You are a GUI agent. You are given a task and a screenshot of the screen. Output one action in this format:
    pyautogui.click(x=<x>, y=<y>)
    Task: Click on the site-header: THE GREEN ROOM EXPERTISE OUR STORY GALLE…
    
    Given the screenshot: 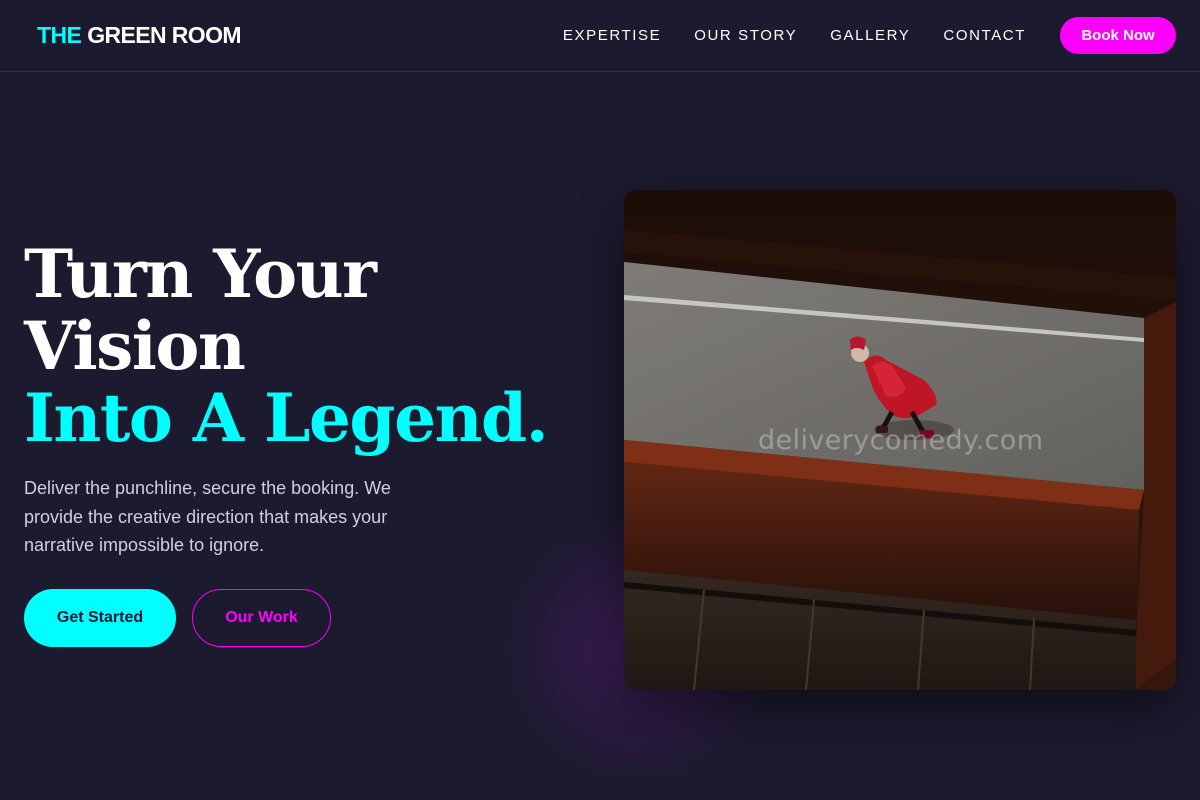 What is the action you would take?
    pyautogui.click(x=600, y=36)
    